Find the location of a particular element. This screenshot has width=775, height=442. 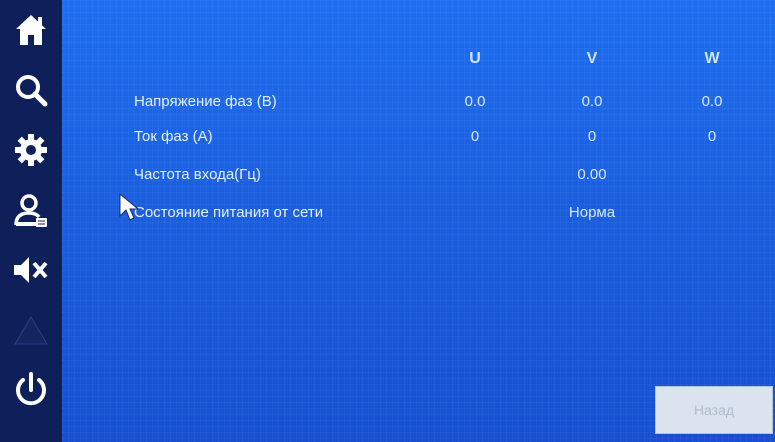

mute-button is located at coordinates (31, 270).